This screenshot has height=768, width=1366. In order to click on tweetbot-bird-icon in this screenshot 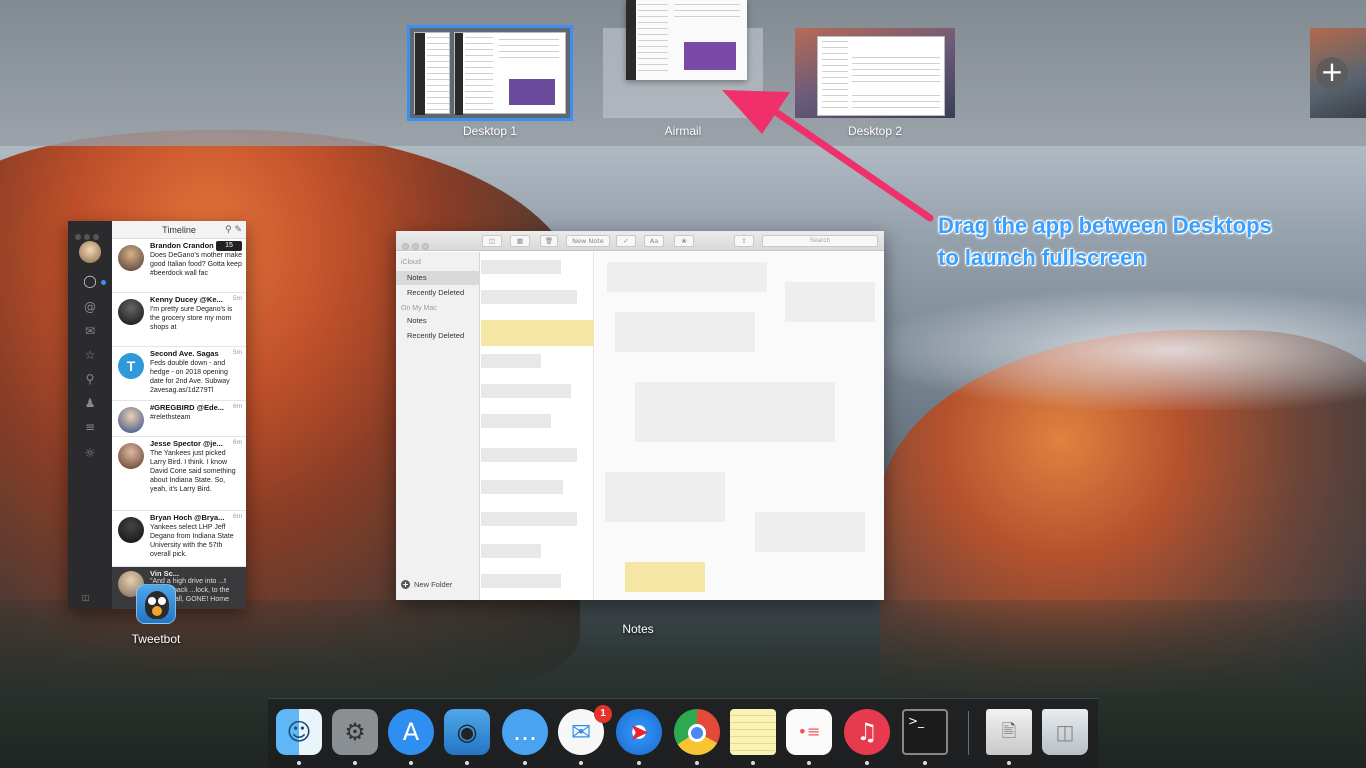, I will do `click(157, 605)`.